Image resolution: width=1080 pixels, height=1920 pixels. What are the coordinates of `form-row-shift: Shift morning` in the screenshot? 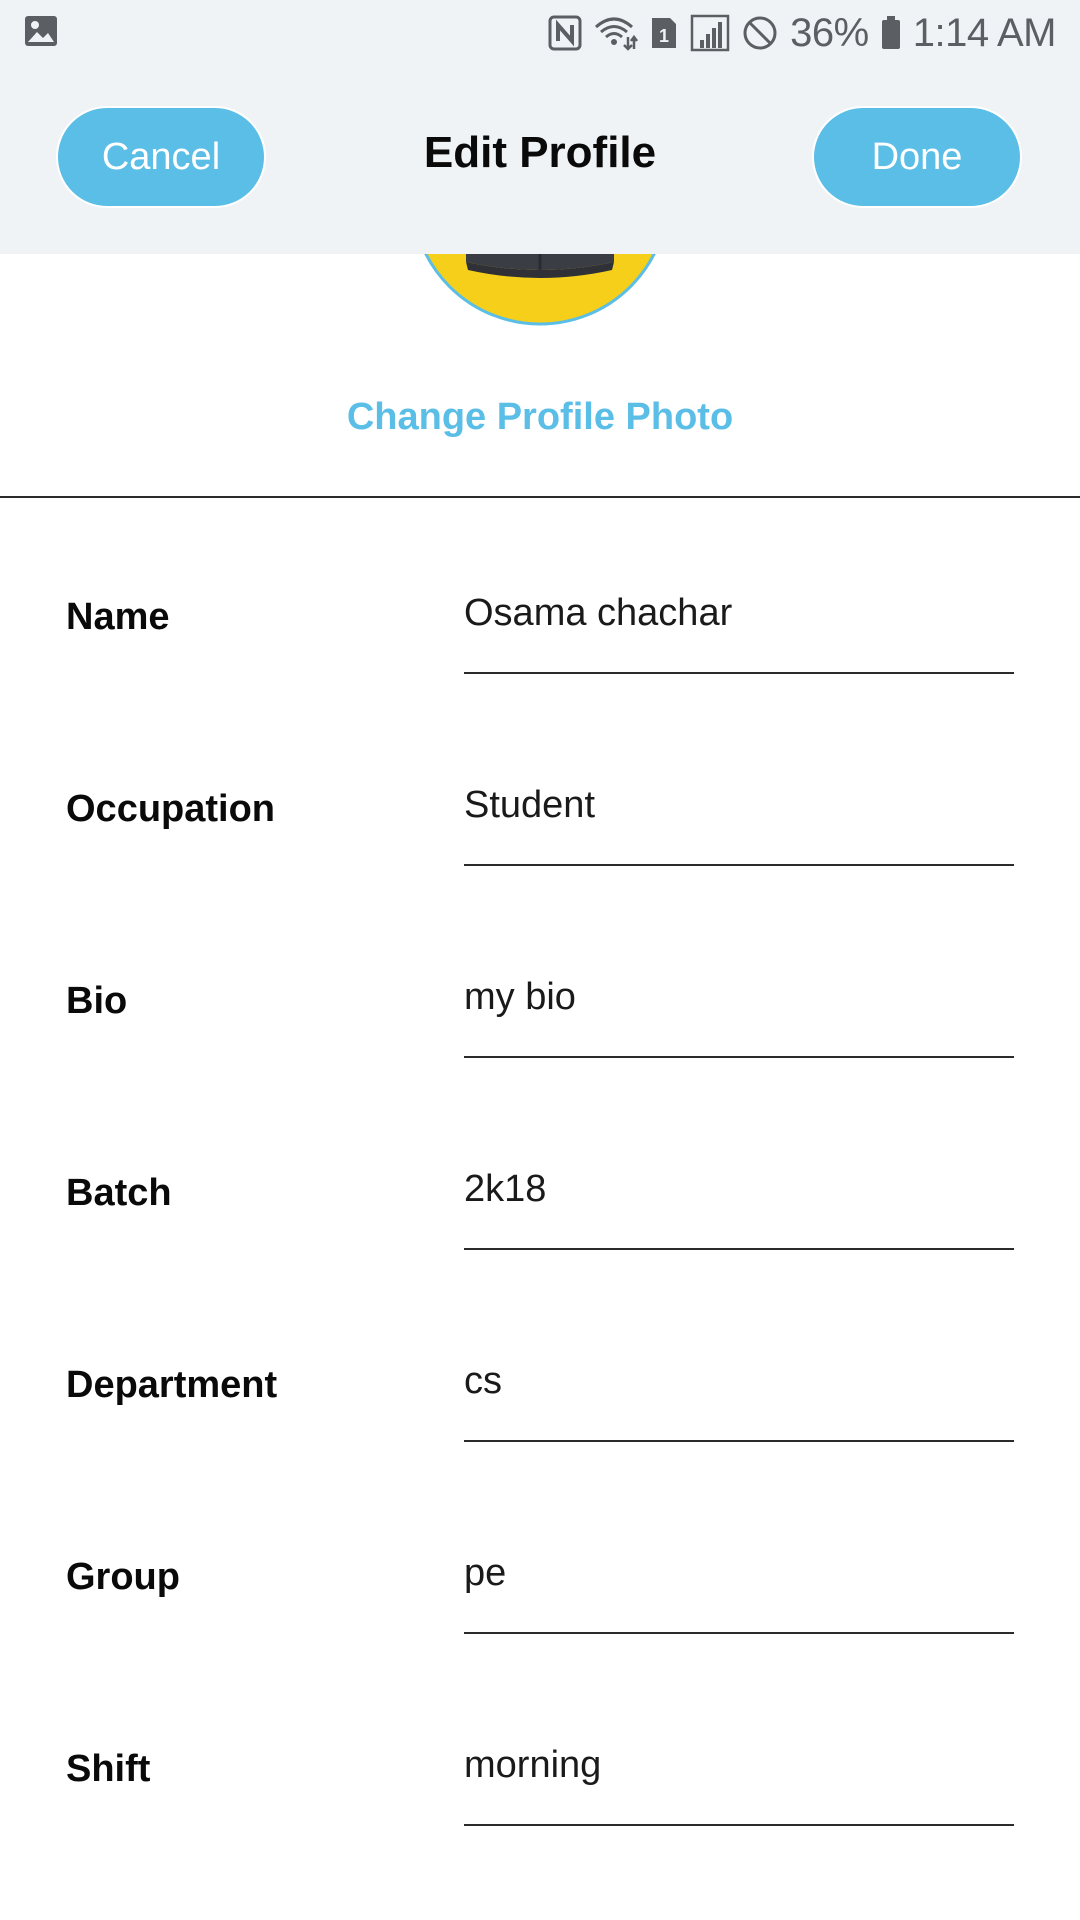 It's located at (540, 1818).